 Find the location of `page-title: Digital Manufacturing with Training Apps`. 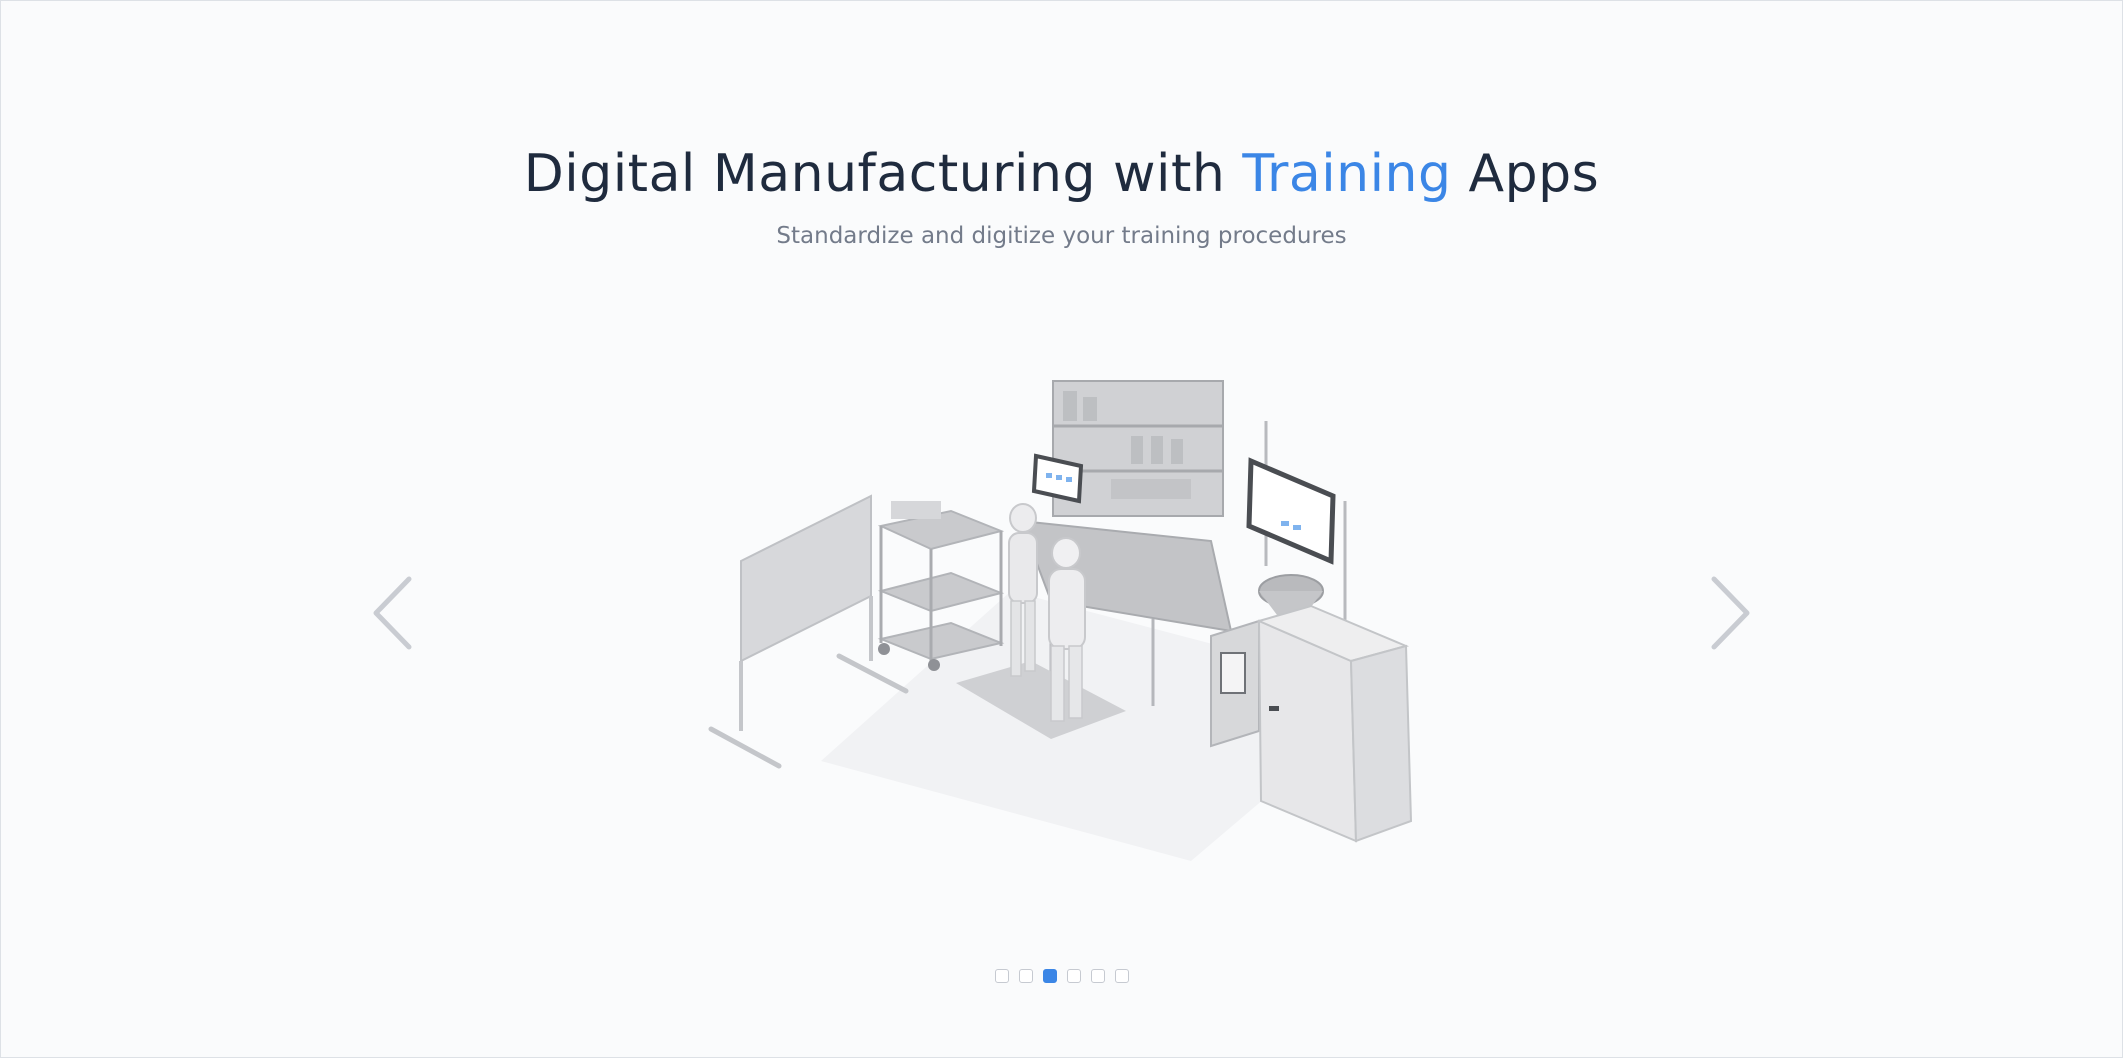

page-title: Digital Manufacturing with Training Apps is located at coordinates (1061, 174).